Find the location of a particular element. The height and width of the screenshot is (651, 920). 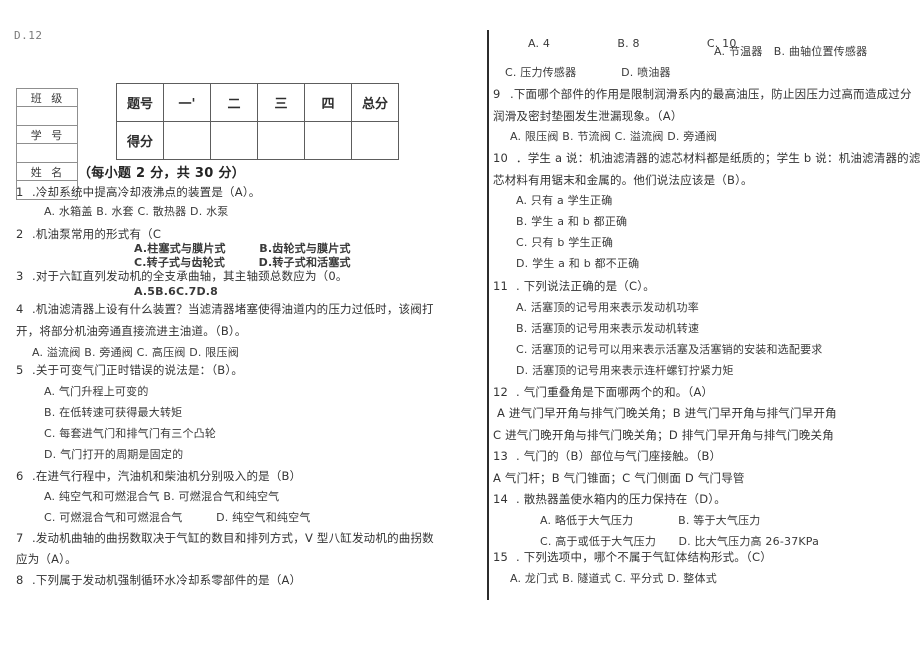

question-option-11c: C. 活塞顶的记号可以用来表示活塞及活塞销的安装和选配要求 is located at coordinates (669, 349).